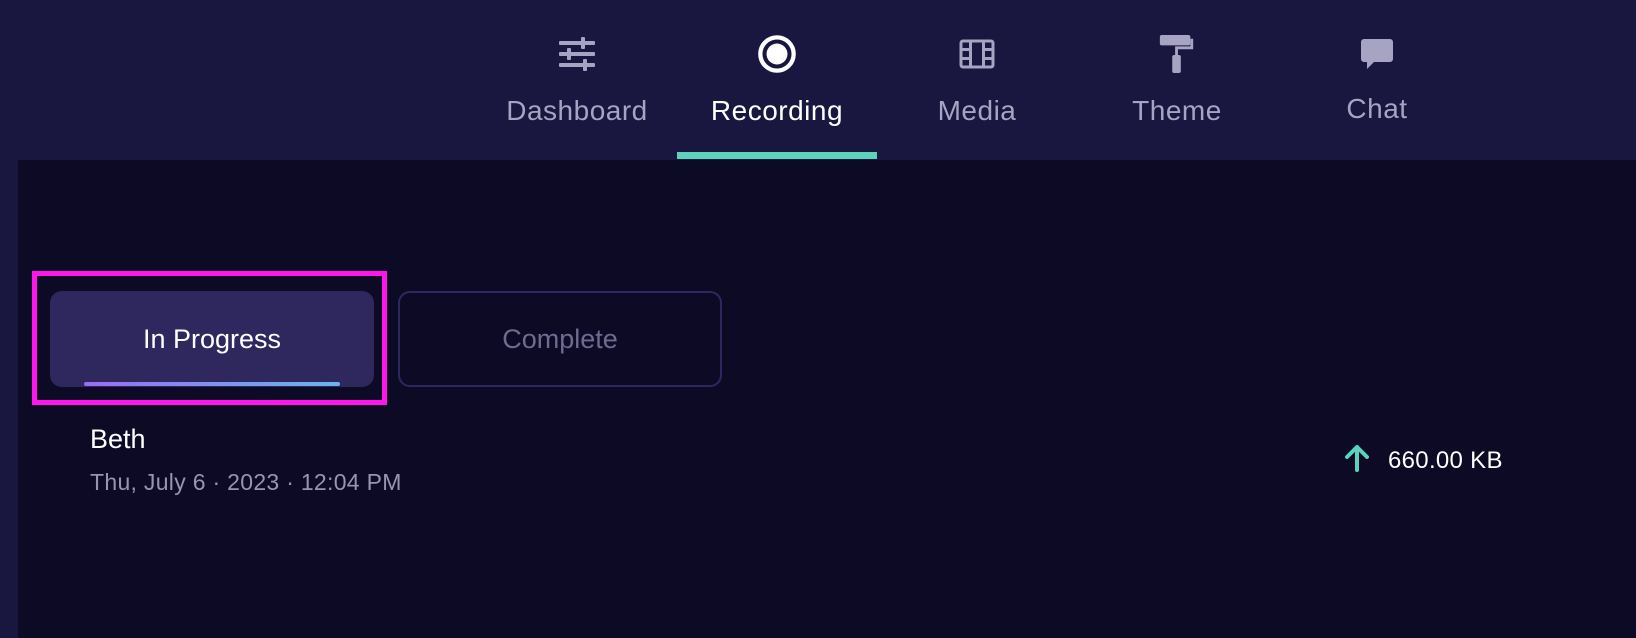 Image resolution: width=1636 pixels, height=638 pixels. I want to click on film-icon, so click(977, 54).